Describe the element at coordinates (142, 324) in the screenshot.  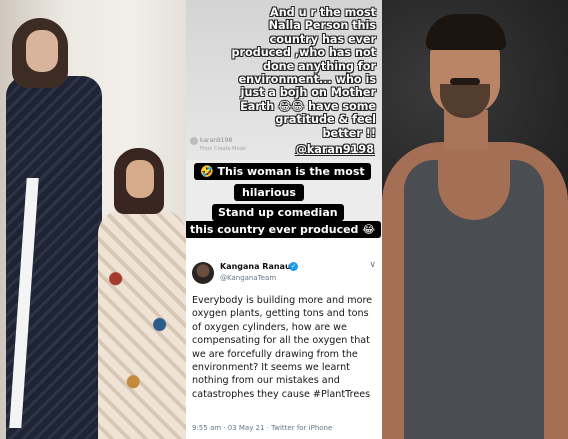
I see `person-seated-dress` at that location.